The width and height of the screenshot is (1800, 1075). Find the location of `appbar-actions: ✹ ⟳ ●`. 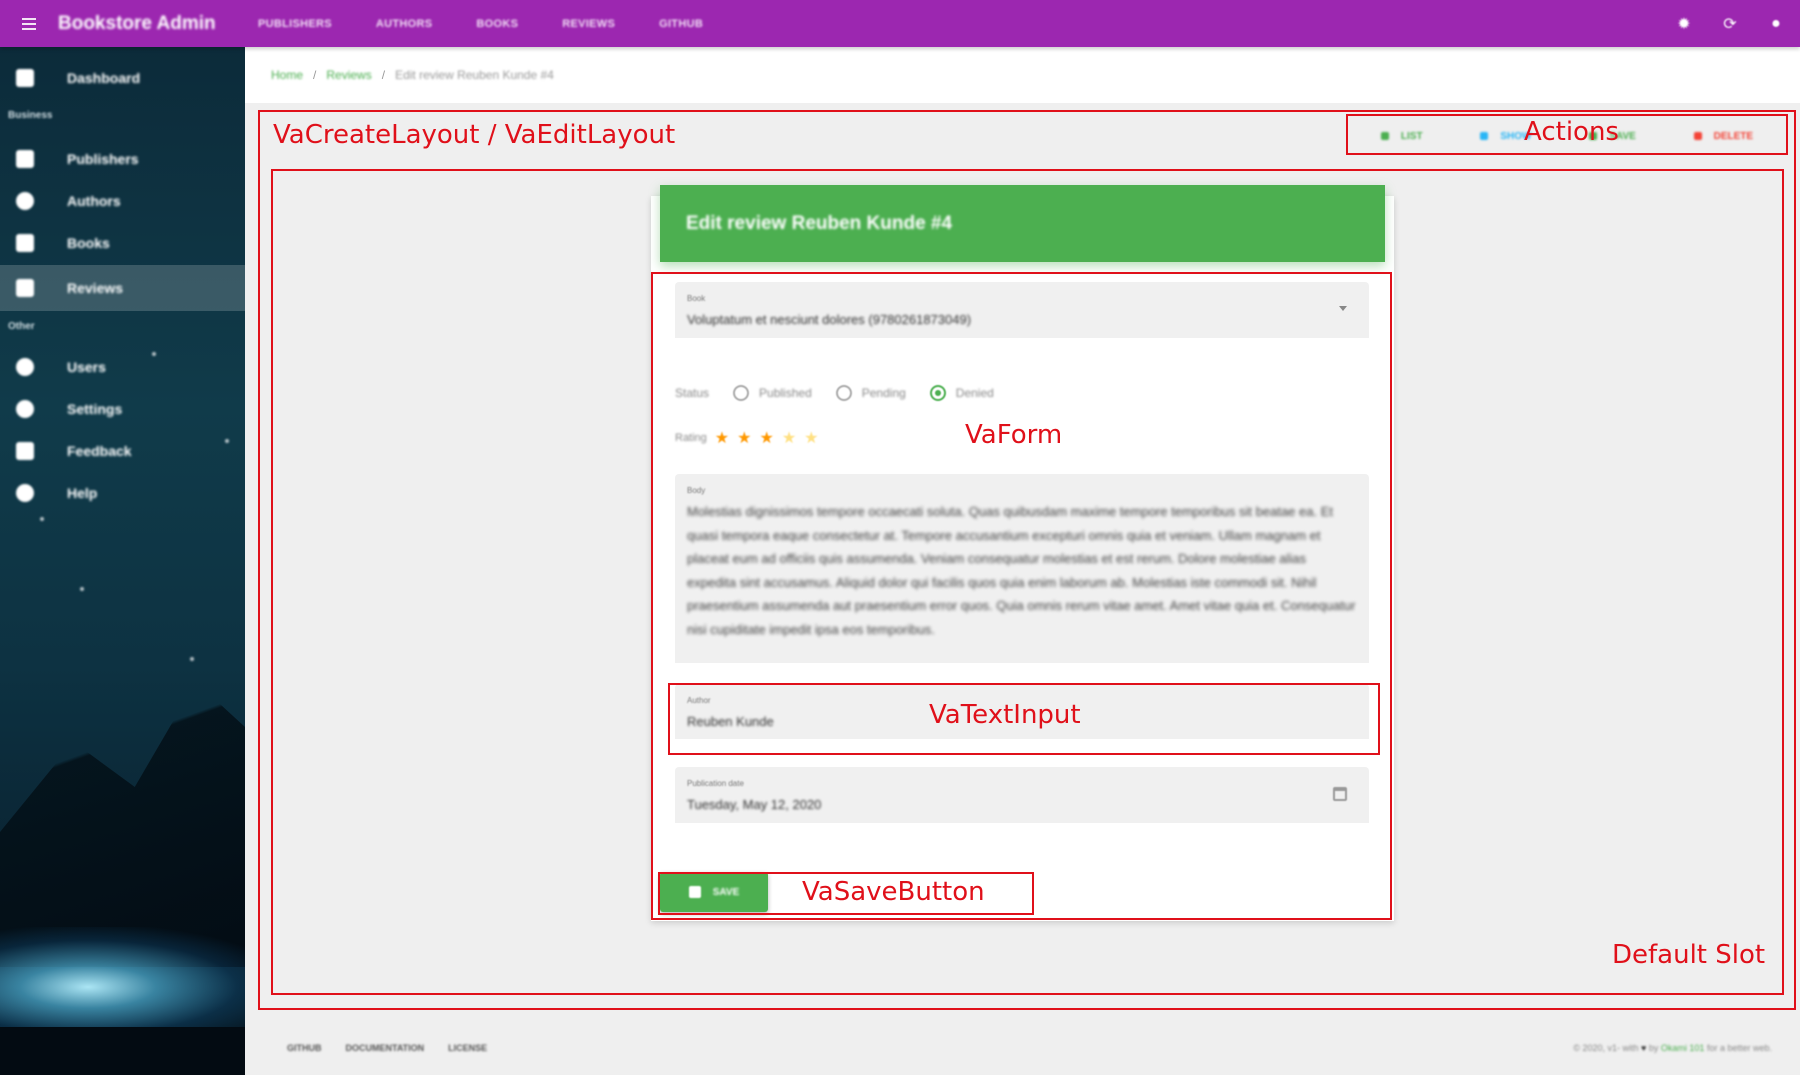

appbar-actions: ✹ ⟳ ● is located at coordinates (1730, 23).